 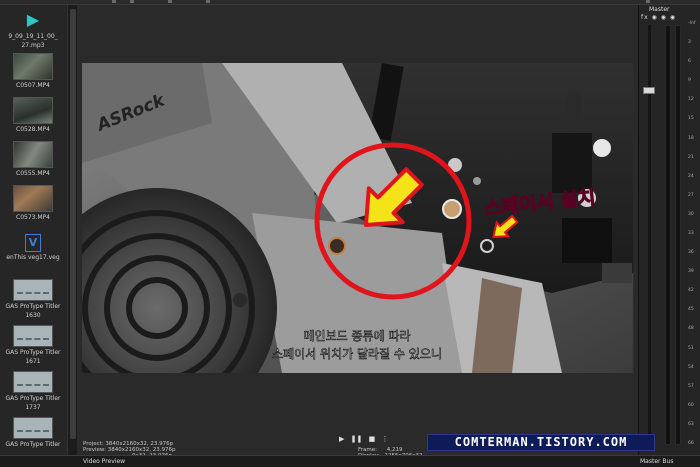 I want to click on media-item-video: C0507.MP4, so click(x=33, y=71).